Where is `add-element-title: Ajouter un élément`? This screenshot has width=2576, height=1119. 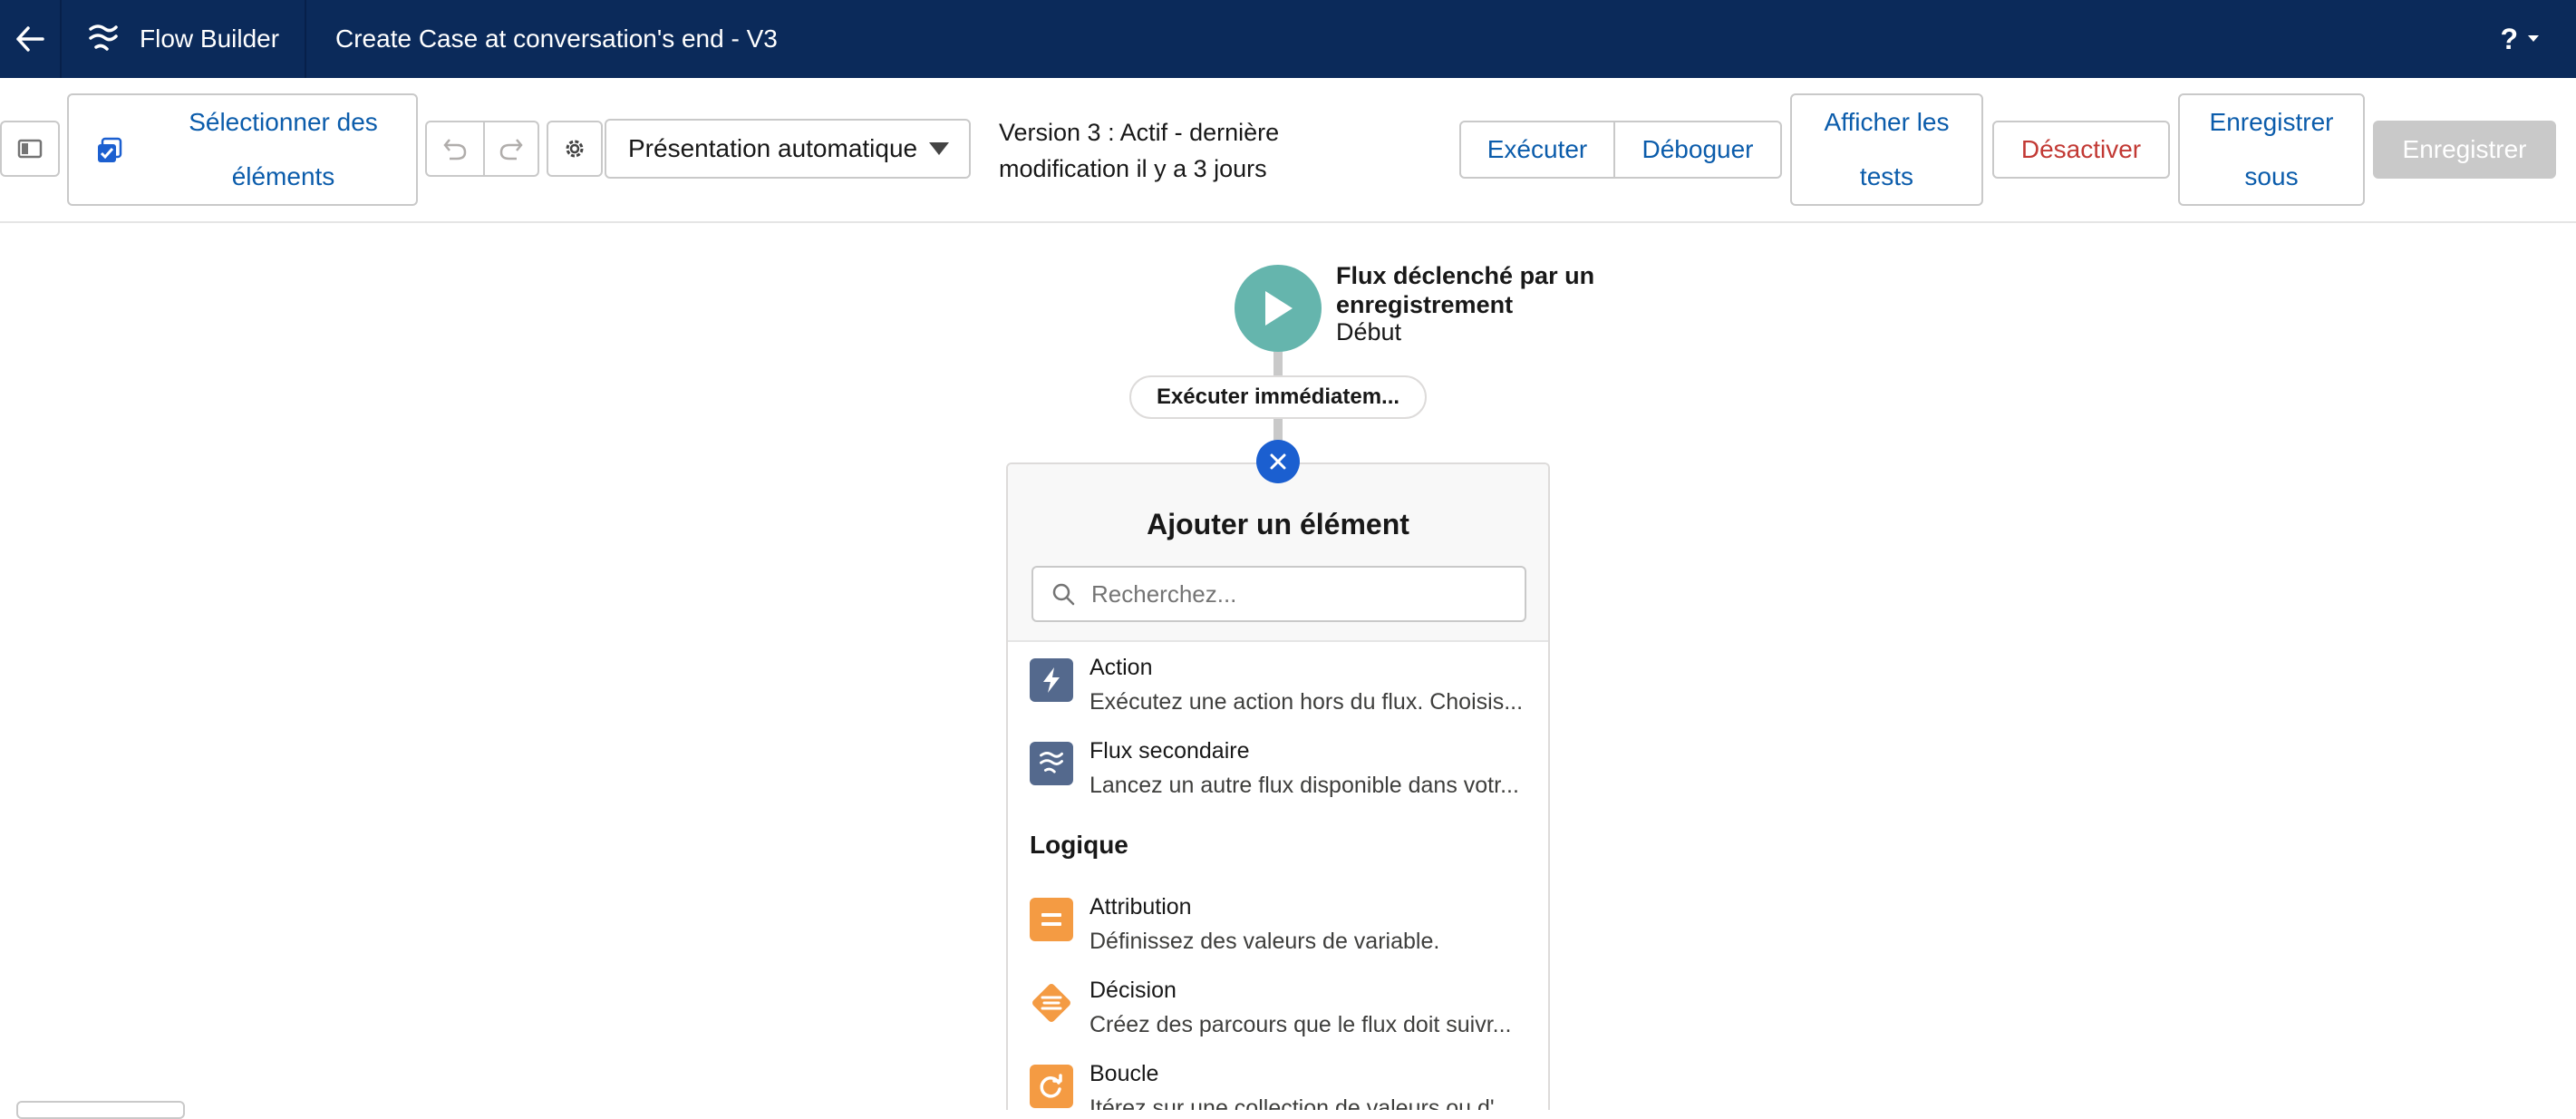
add-element-title: Ajouter un élément is located at coordinates (1278, 524).